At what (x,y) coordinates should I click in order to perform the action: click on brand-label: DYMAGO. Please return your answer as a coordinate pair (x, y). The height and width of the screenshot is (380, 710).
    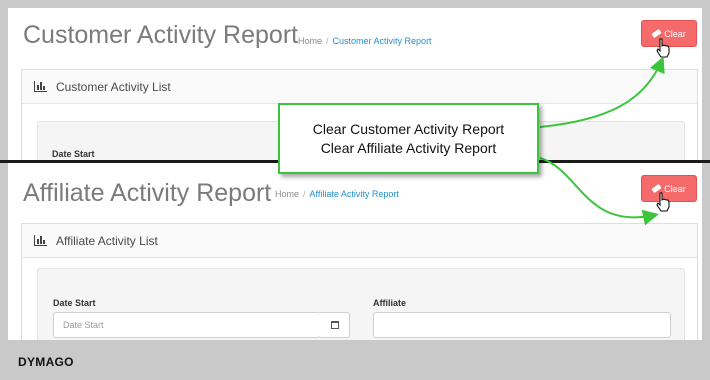
    Looking at the image, I should click on (46, 362).